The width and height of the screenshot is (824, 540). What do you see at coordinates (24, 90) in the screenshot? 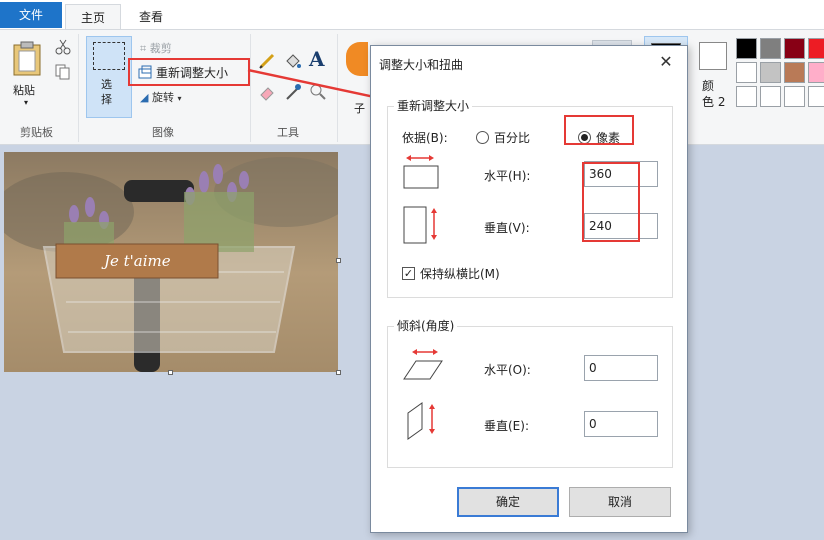
I see `paste-label: 粘贴` at bounding box center [24, 90].